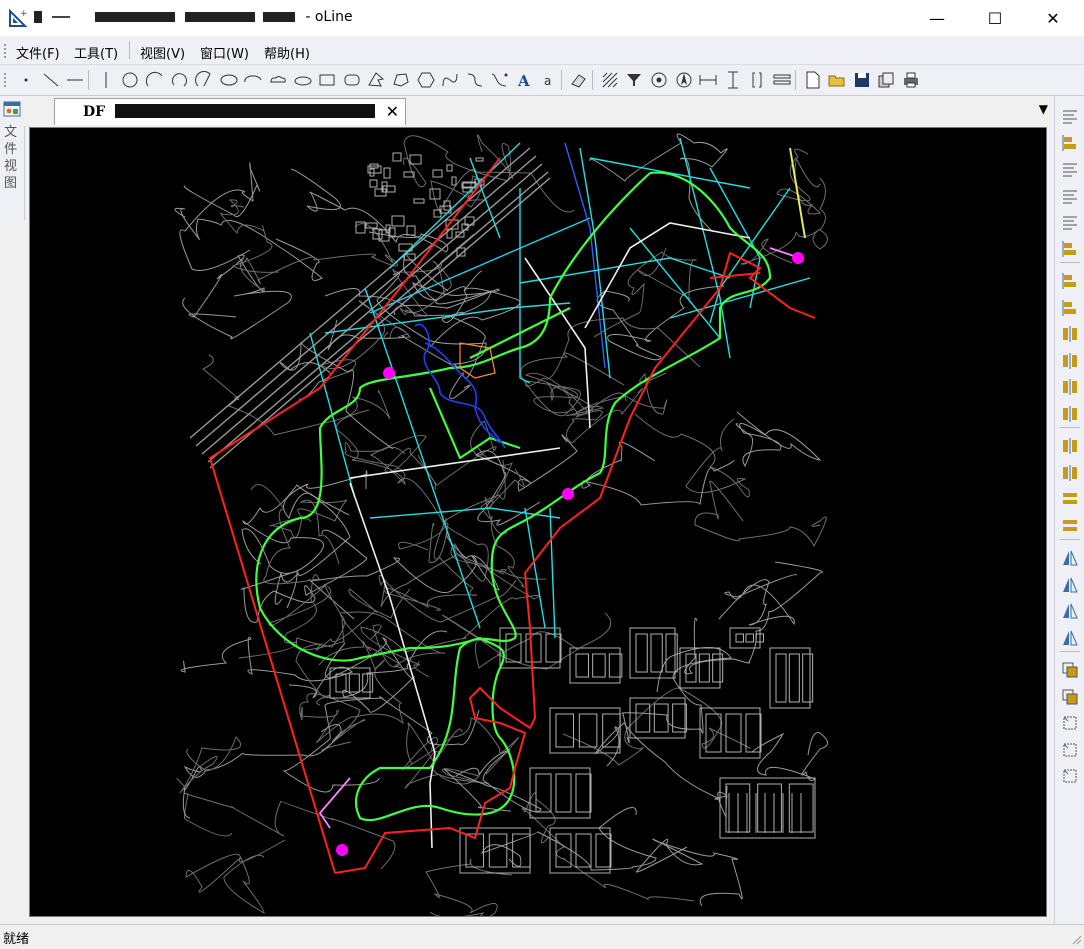  I want to click on ellipse-tool-button, so click(229, 80).